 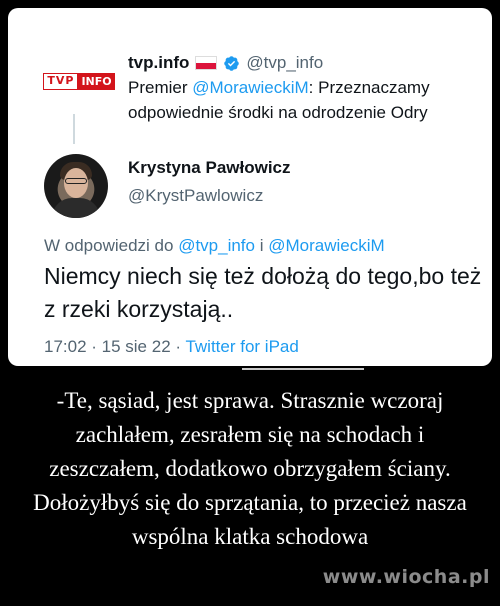 I want to click on reply-mention-tvp: @tvp_info, so click(x=216, y=245).